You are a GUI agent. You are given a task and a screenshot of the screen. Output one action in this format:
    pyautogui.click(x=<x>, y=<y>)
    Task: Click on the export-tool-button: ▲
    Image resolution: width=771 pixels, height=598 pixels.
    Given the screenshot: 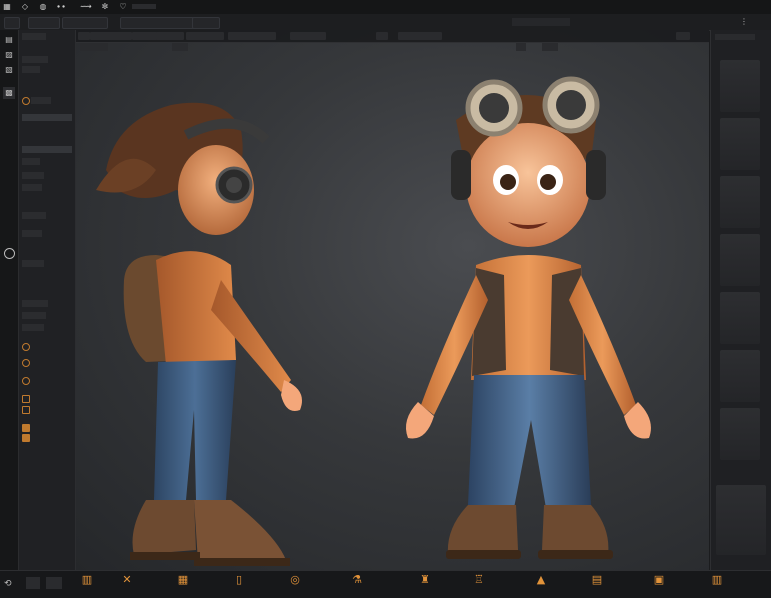 What is the action you would take?
    pyautogui.click(x=541, y=584)
    